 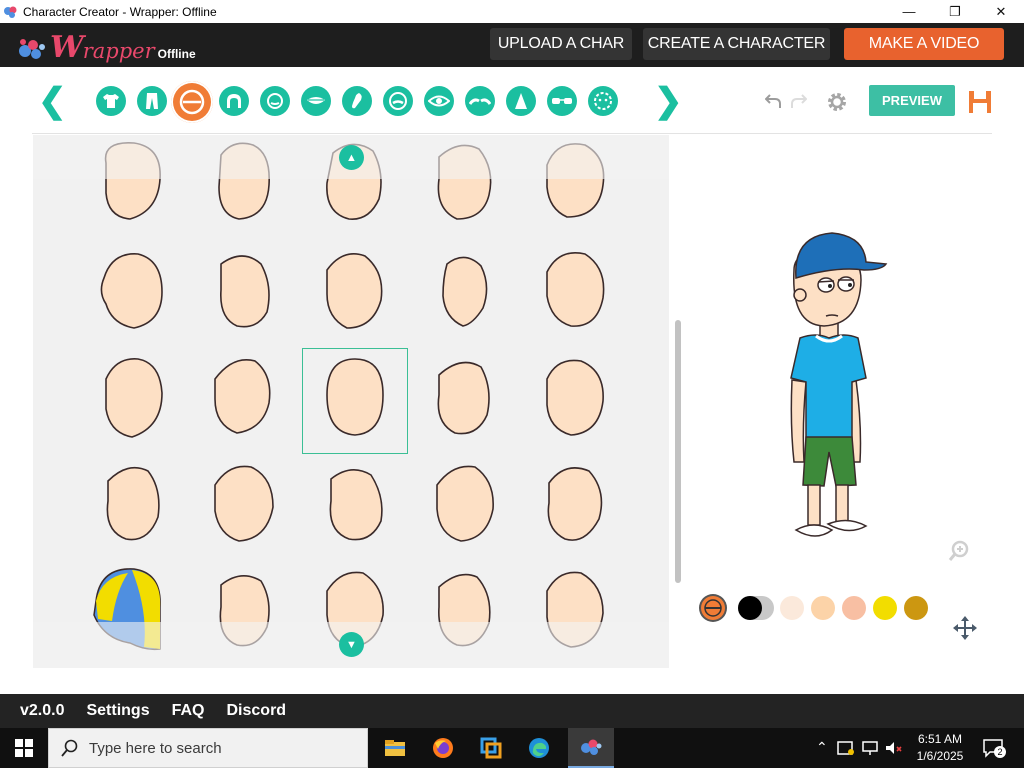 I want to click on edge-icon, so click(x=539, y=748).